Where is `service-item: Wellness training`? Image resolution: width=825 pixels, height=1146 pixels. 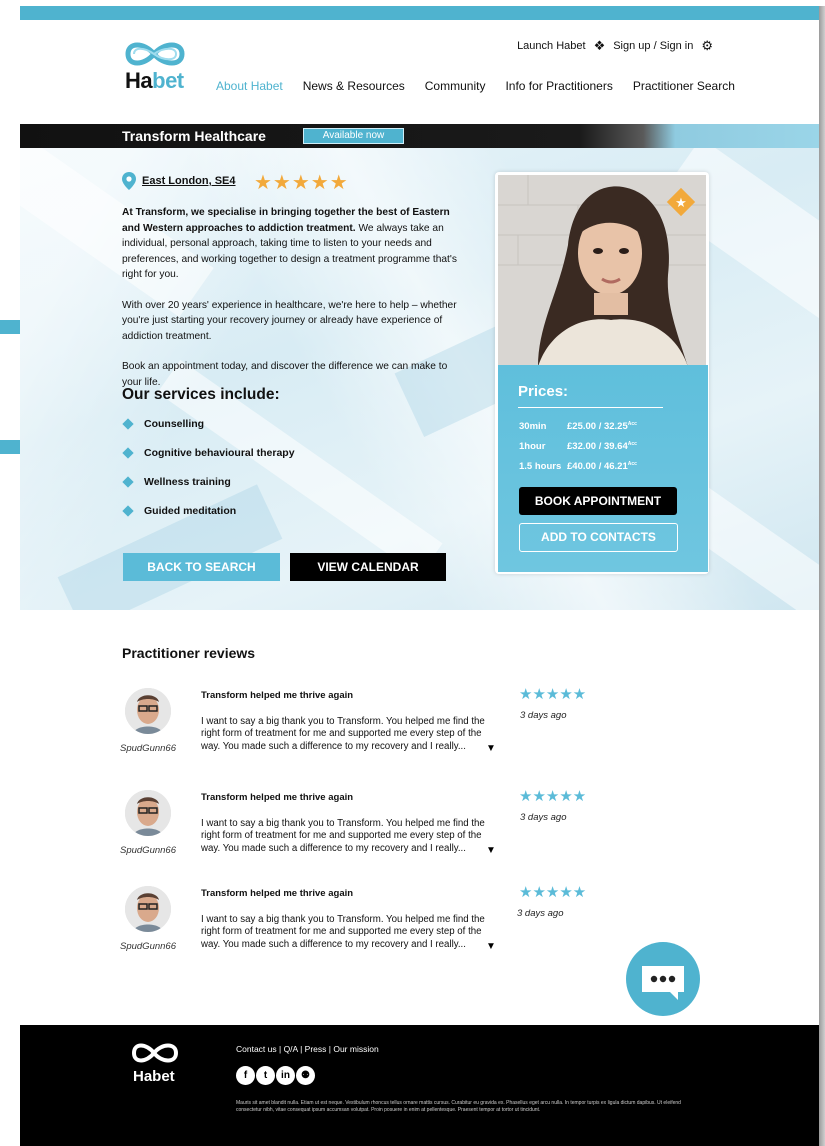
service-item: Wellness training is located at coordinates (176, 482).